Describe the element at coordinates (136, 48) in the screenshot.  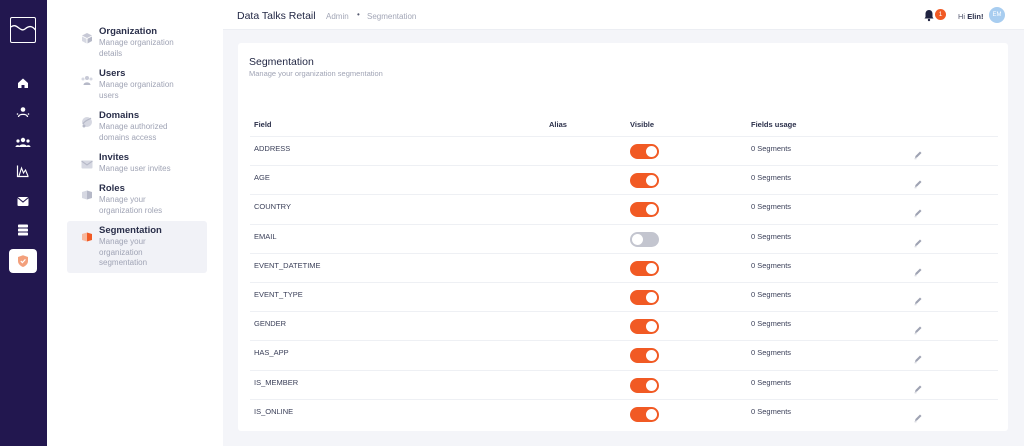
I see `subnav-description: Manage organization details` at that location.